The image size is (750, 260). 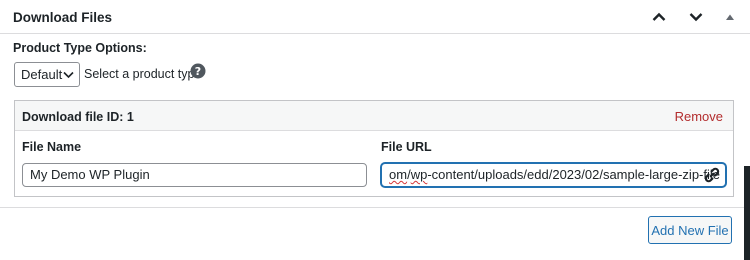 I want to click on move-down-button, so click(x=696, y=17).